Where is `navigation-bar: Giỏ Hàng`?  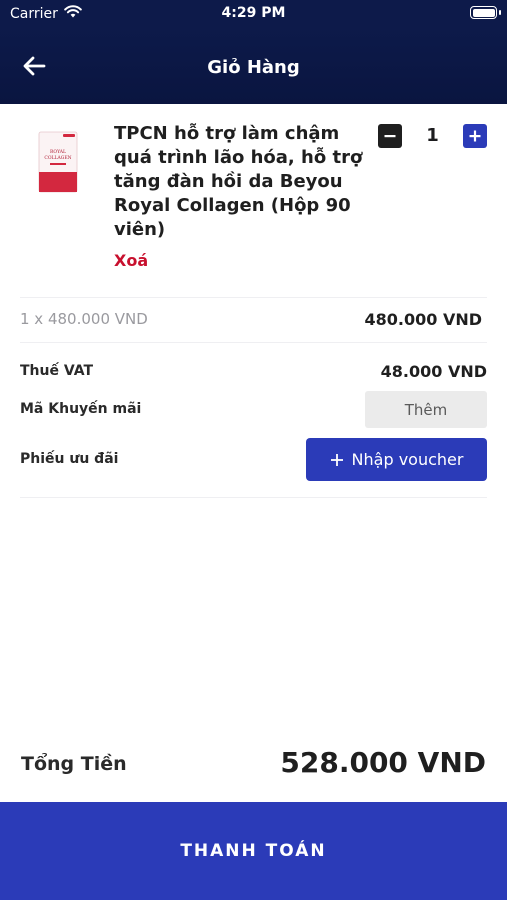 navigation-bar: Giỏ Hàng is located at coordinates (253, 65).